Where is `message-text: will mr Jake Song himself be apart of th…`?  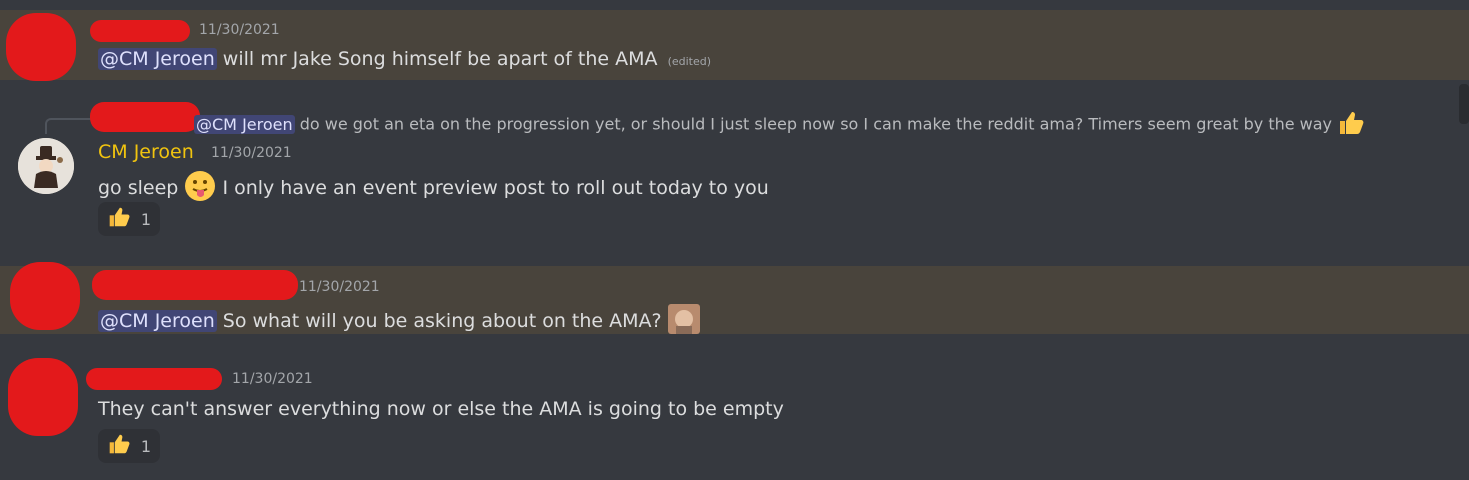 message-text: will mr Jake Song himself be apart of th… is located at coordinates (440, 59).